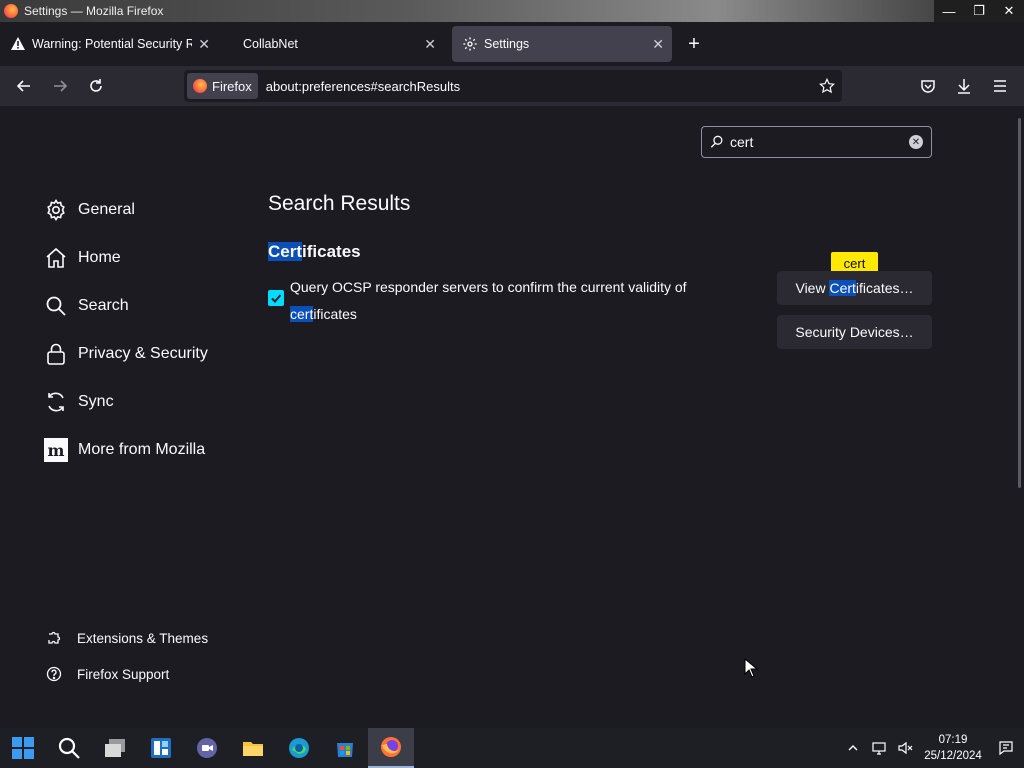 This screenshot has width=1024, height=768. What do you see at coordinates (339, 203) in the screenshot?
I see `page-title: Search Results` at bounding box center [339, 203].